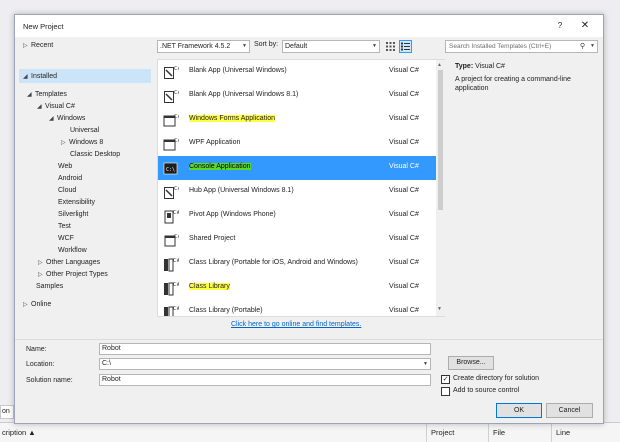 This screenshot has width=620, height=442. Describe the element at coordinates (390, 46) in the screenshot. I see `grid-view-icon` at that location.